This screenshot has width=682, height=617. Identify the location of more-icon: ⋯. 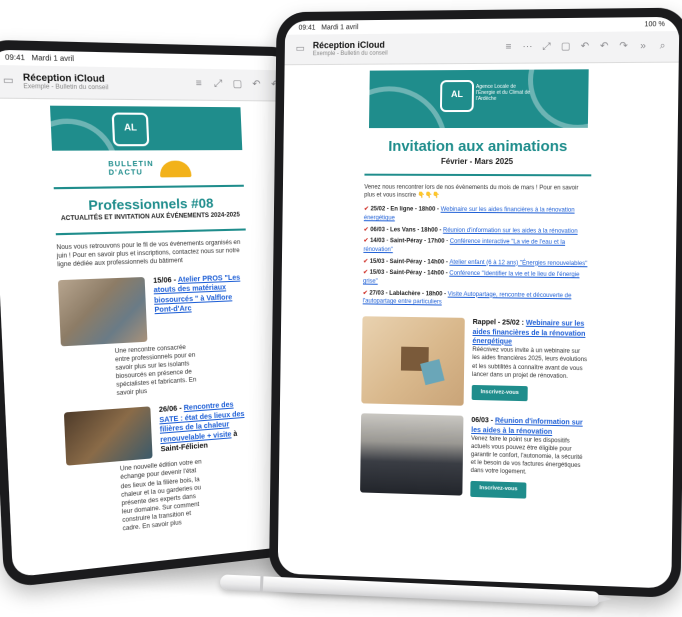
(527, 47).